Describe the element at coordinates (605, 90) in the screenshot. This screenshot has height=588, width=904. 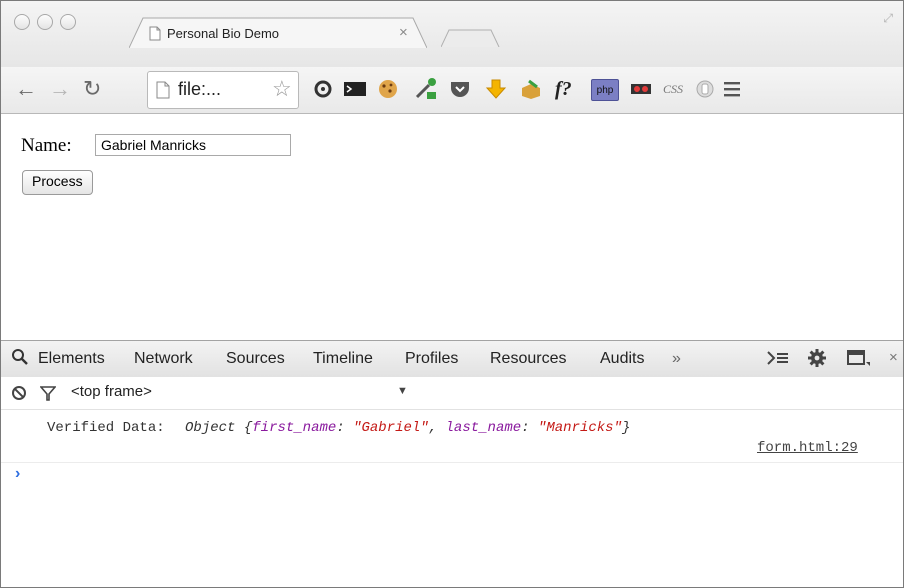
I see `php-extension-icon: php` at that location.